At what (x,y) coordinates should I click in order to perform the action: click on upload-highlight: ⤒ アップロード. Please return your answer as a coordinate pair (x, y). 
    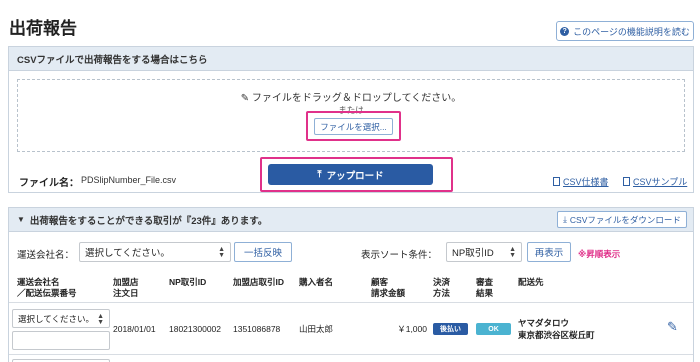
    Looking at the image, I should click on (356, 174).